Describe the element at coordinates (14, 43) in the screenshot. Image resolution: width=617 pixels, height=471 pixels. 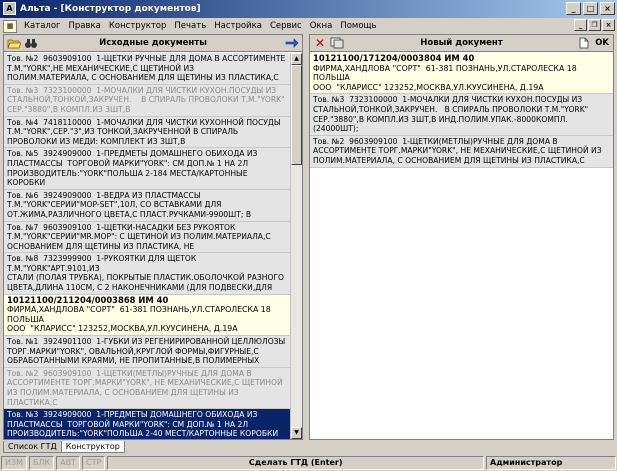
I see `folder-open-icon` at that location.